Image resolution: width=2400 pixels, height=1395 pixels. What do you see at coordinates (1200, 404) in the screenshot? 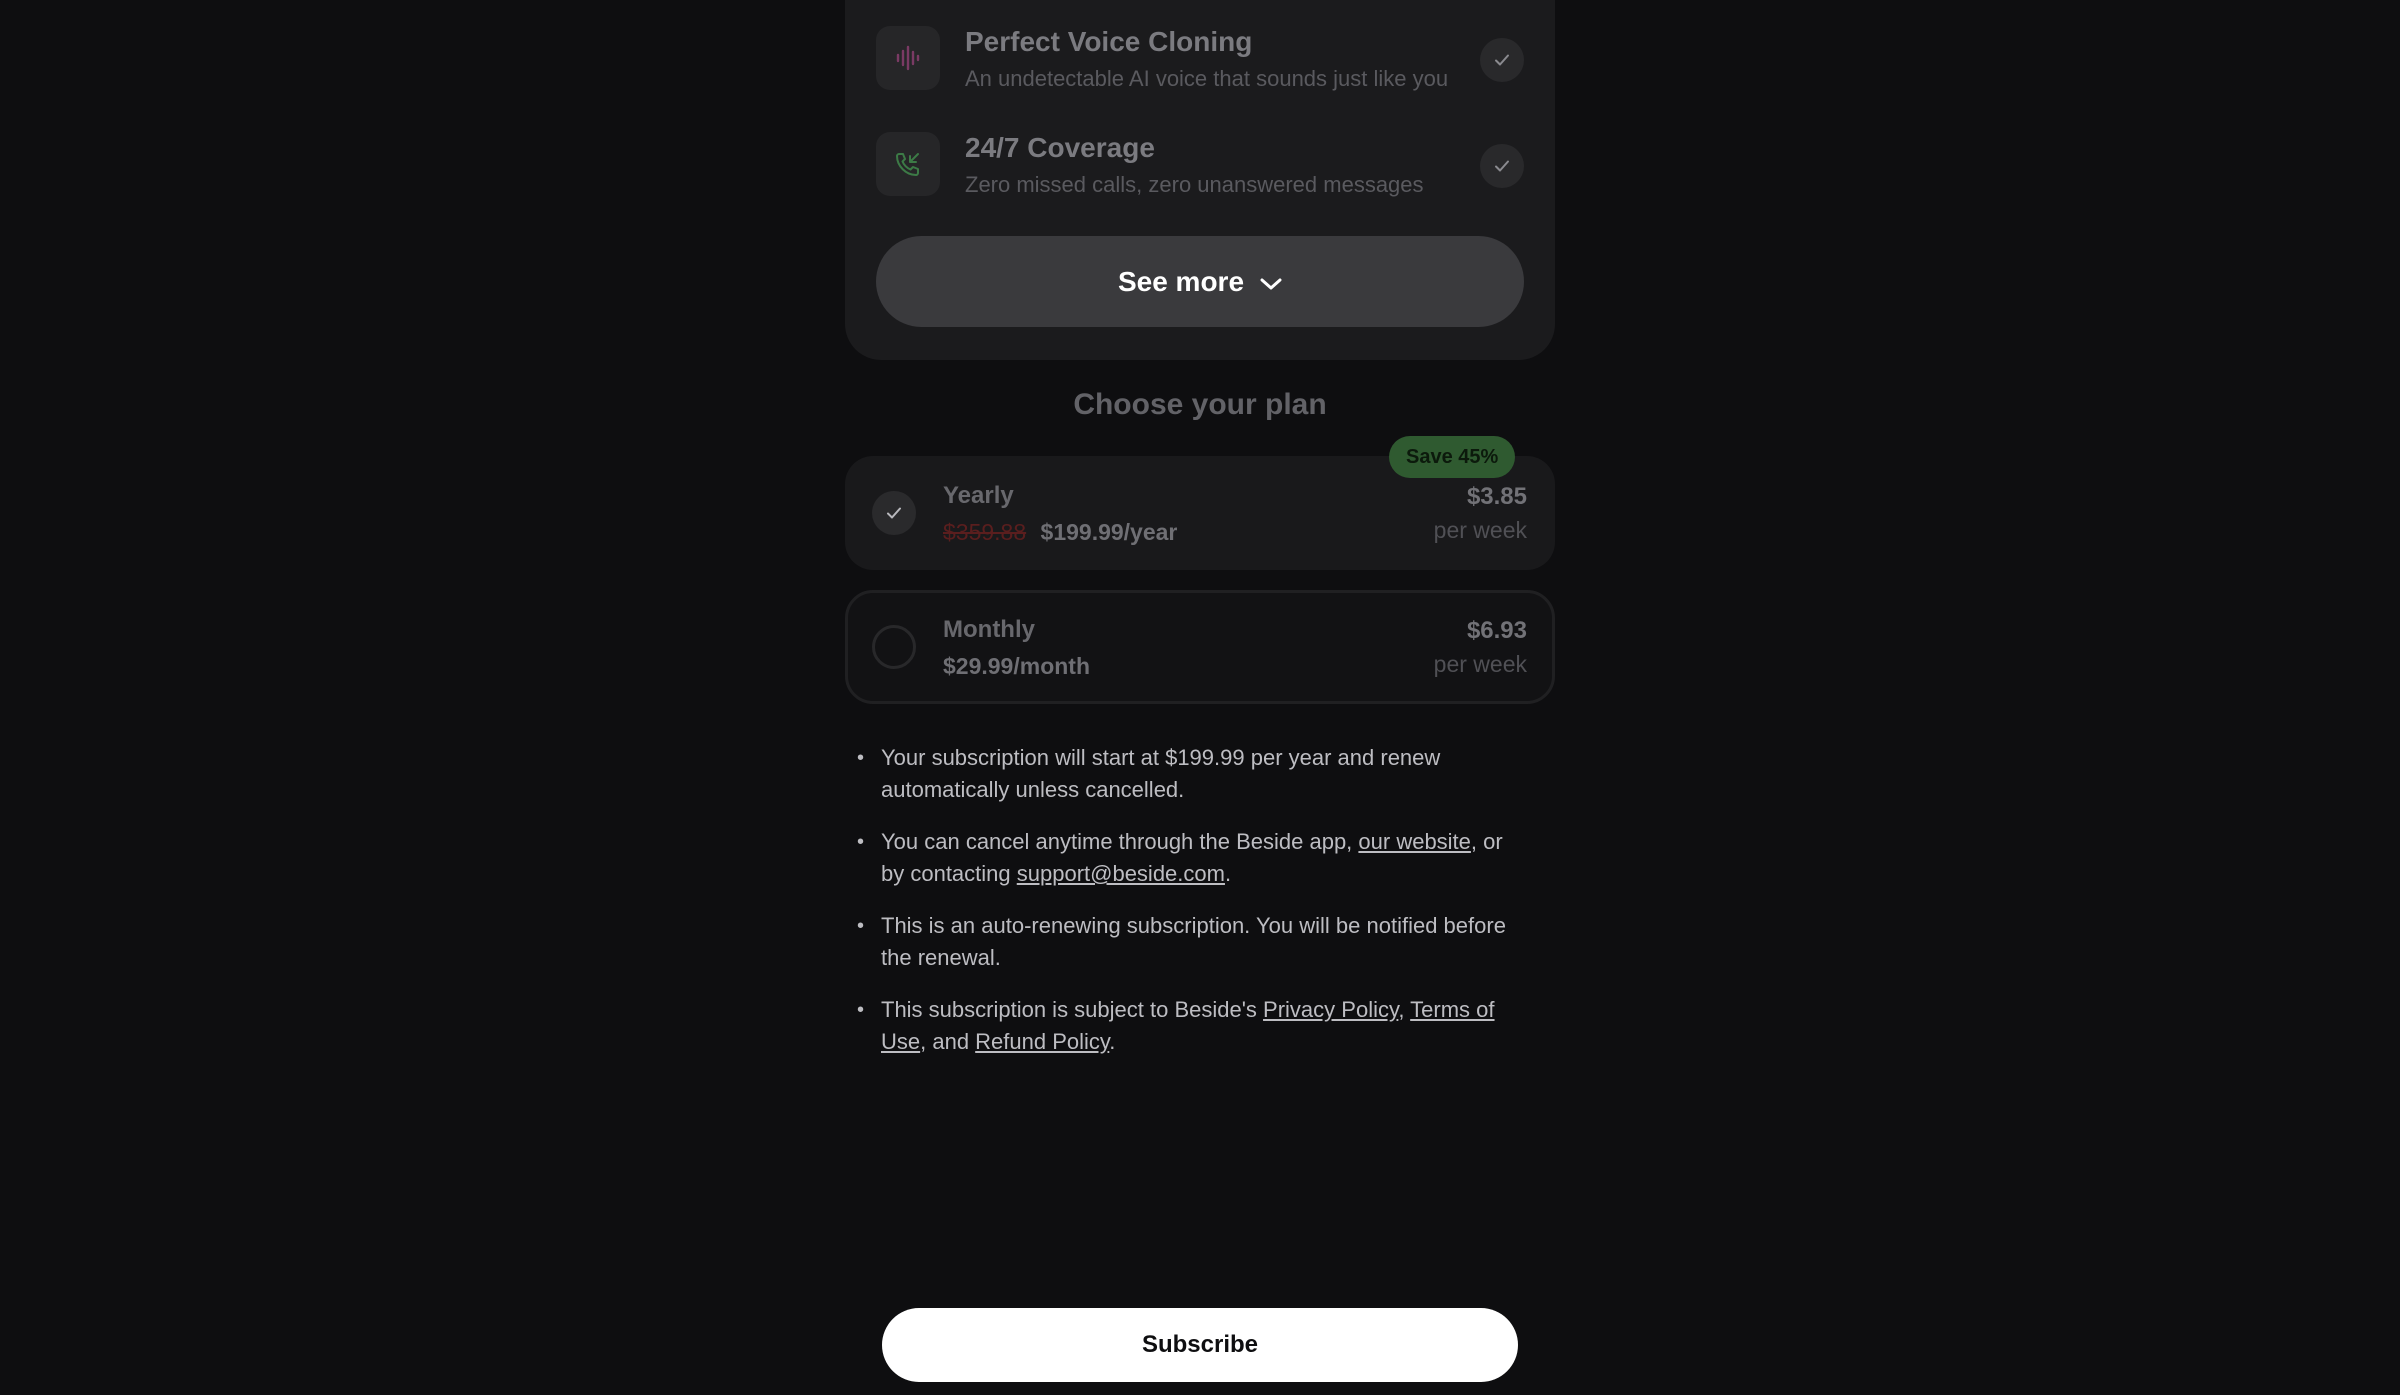
I see `plan-heading: Choose your plan` at bounding box center [1200, 404].